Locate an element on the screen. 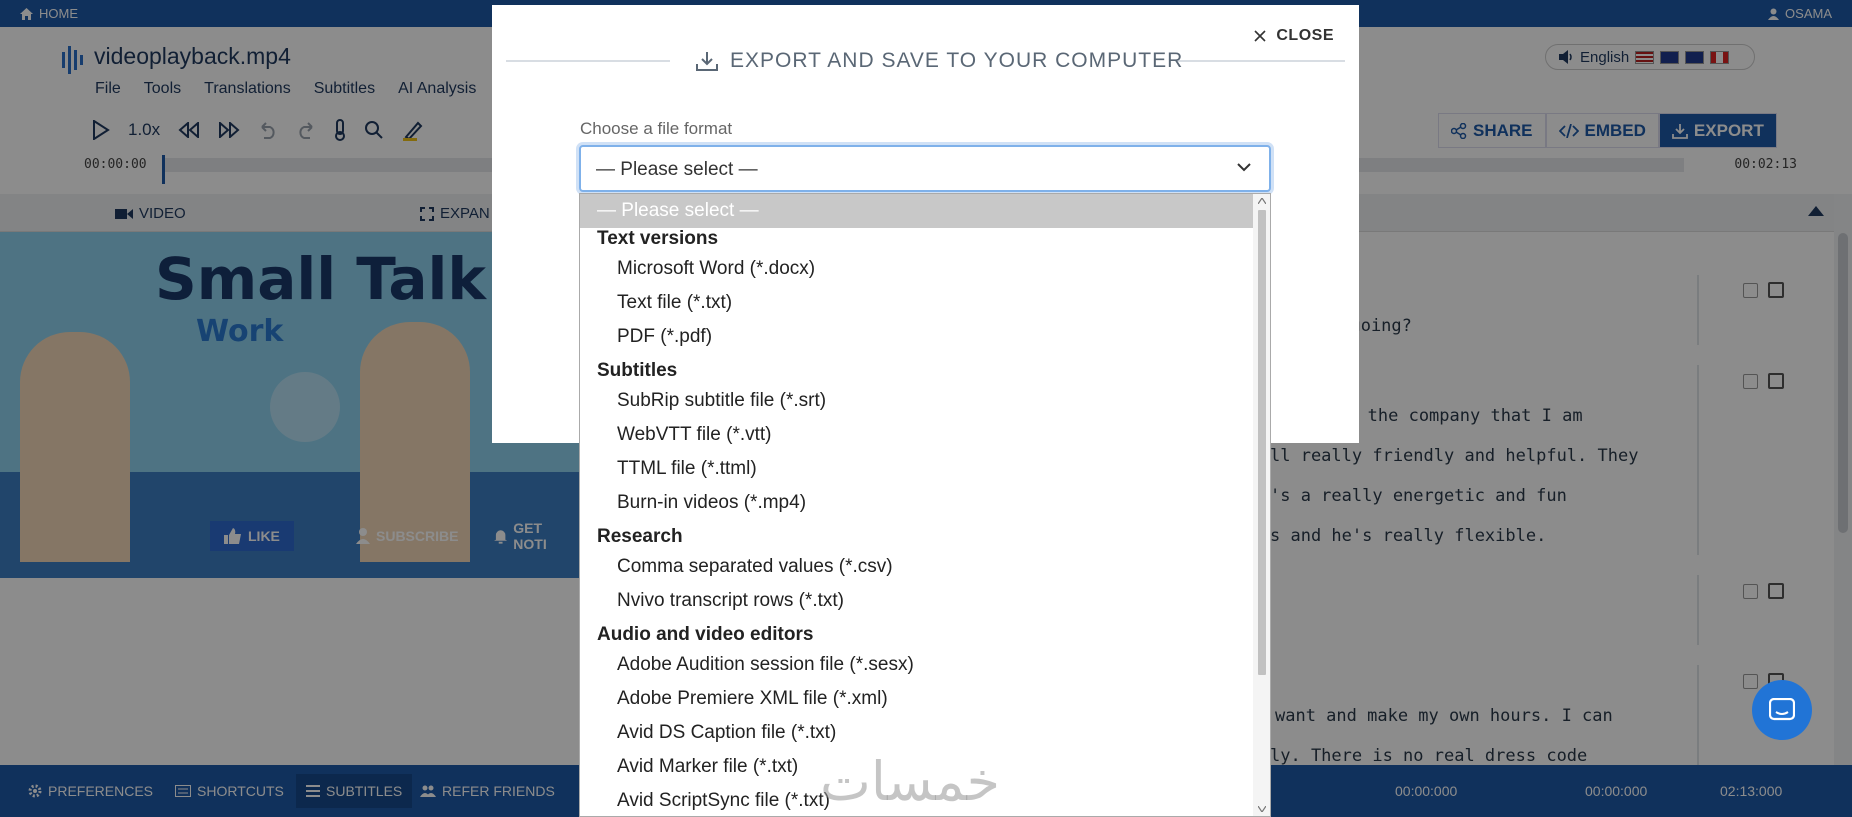  dropdown-option: SubRip subtitle file (*.srt) is located at coordinates (917, 401).